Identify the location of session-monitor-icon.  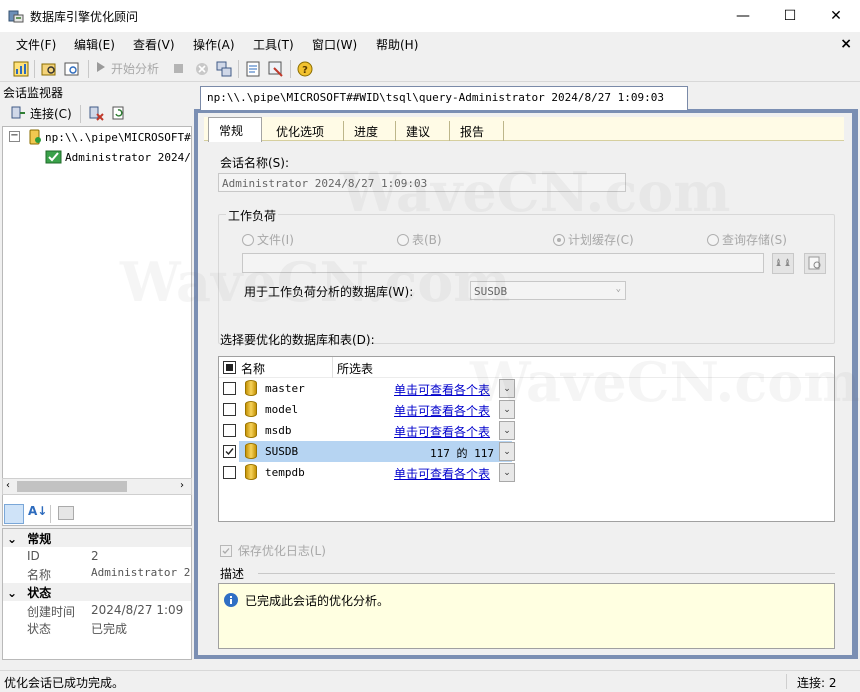
(21, 69).